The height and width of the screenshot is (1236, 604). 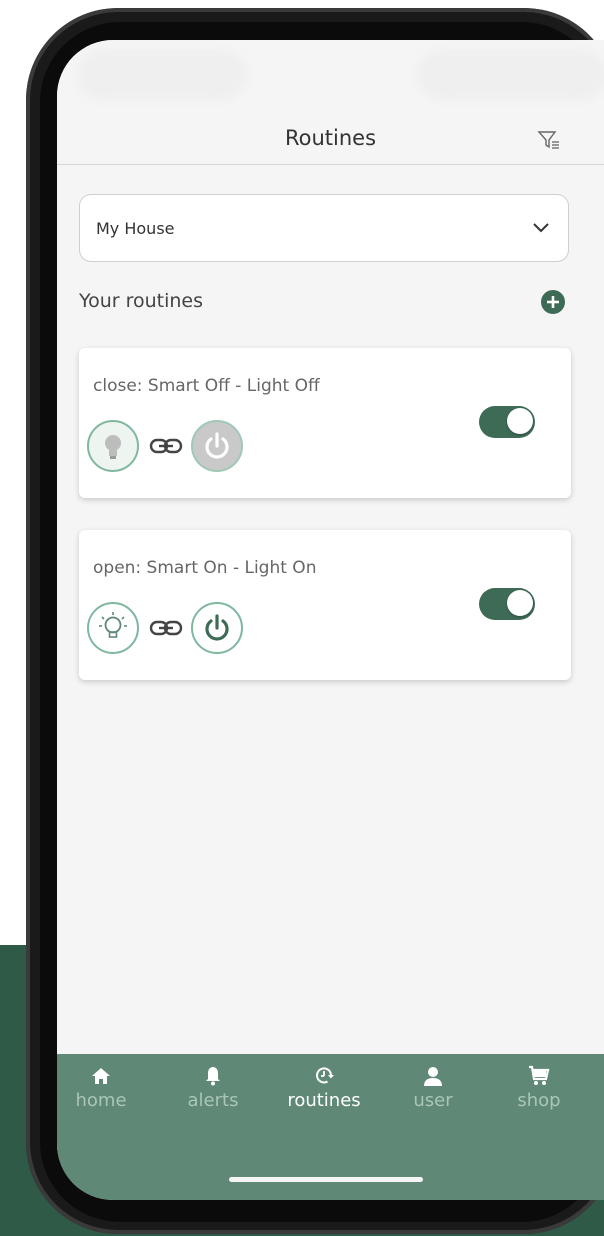 I want to click on header: Routines, so click(x=330, y=141).